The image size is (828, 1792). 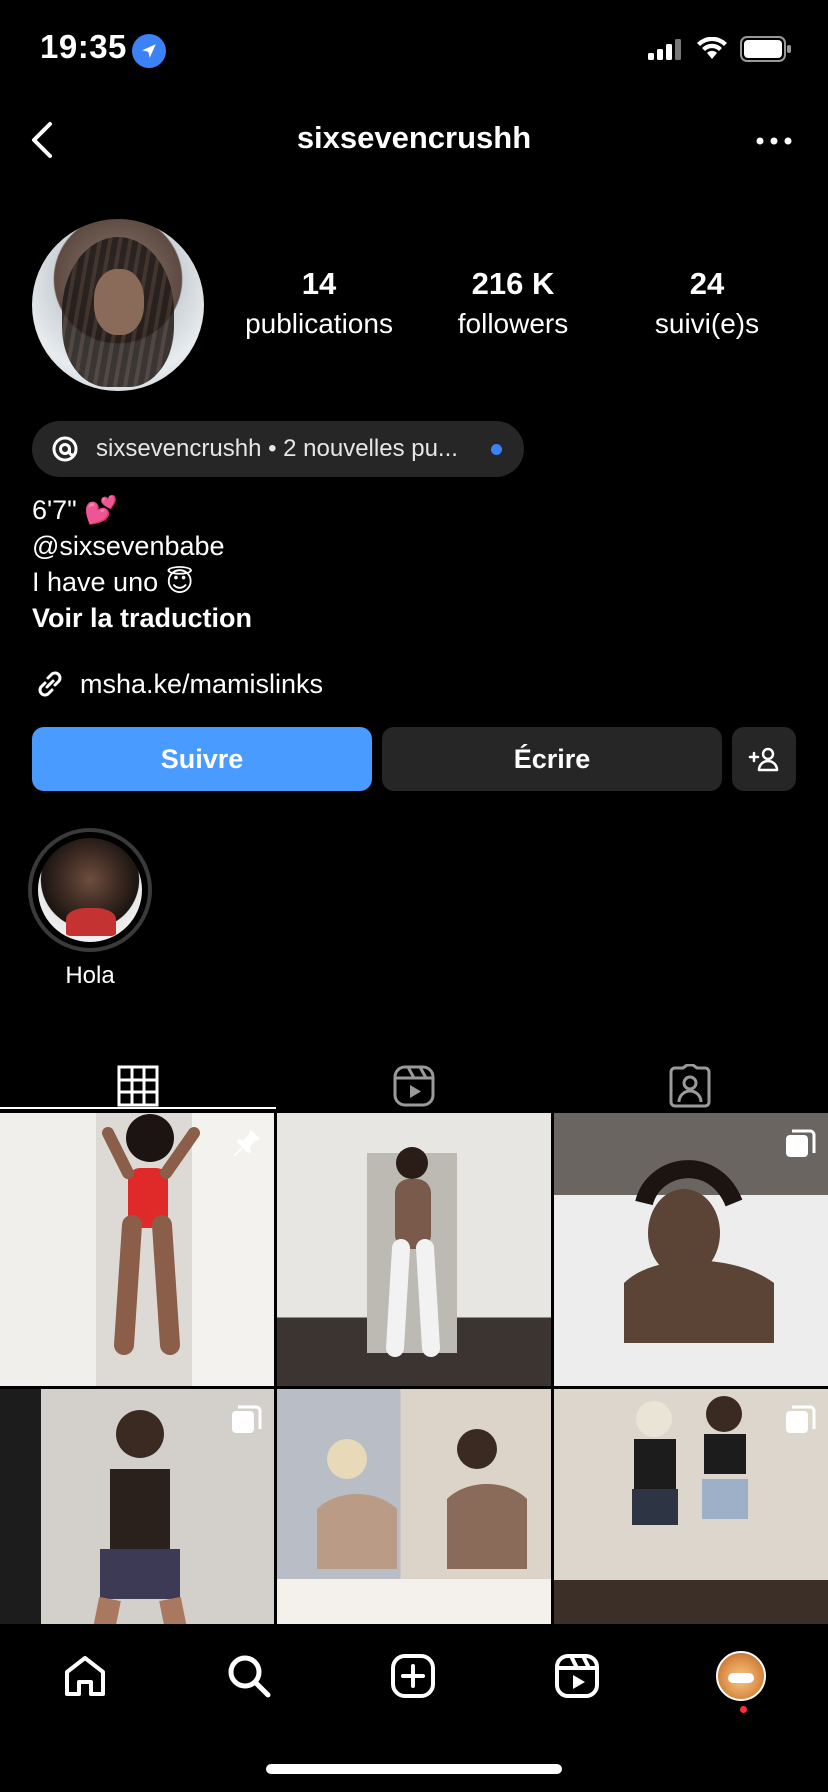 What do you see at coordinates (75, 510) in the screenshot?
I see `bio-line: 6'7" 💕` at bounding box center [75, 510].